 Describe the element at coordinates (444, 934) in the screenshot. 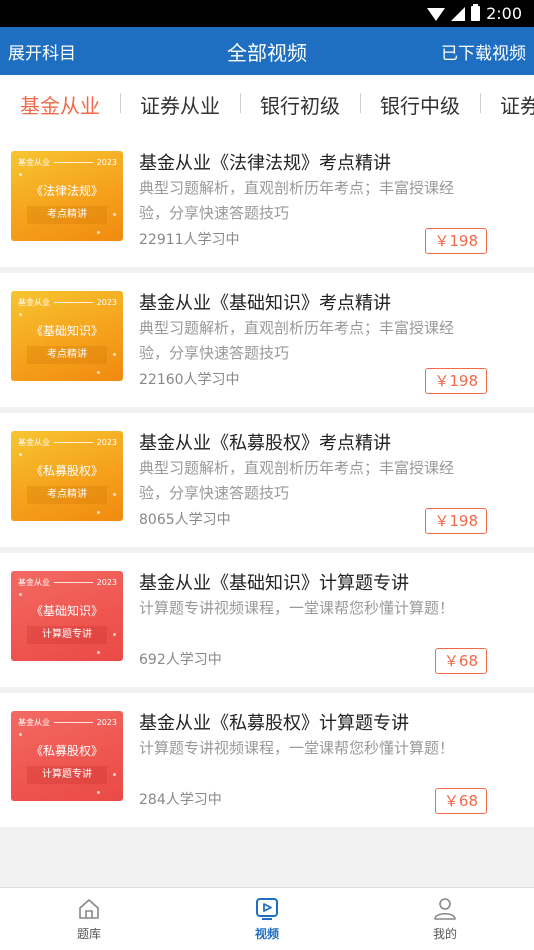

I see `bottom-nav-label: 我的` at that location.